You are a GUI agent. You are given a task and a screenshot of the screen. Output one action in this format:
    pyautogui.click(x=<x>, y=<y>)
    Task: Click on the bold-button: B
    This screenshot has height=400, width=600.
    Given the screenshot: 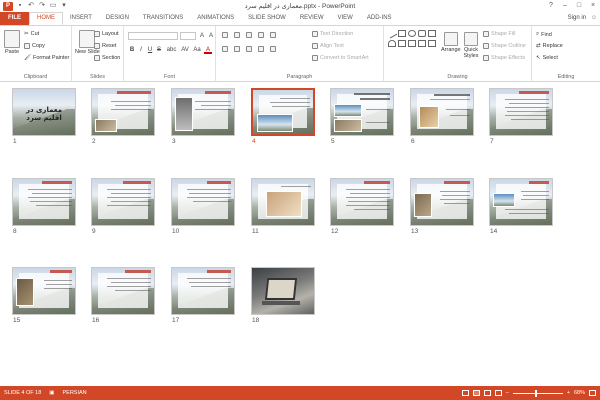 What is the action you would take?
    pyautogui.click(x=132, y=50)
    